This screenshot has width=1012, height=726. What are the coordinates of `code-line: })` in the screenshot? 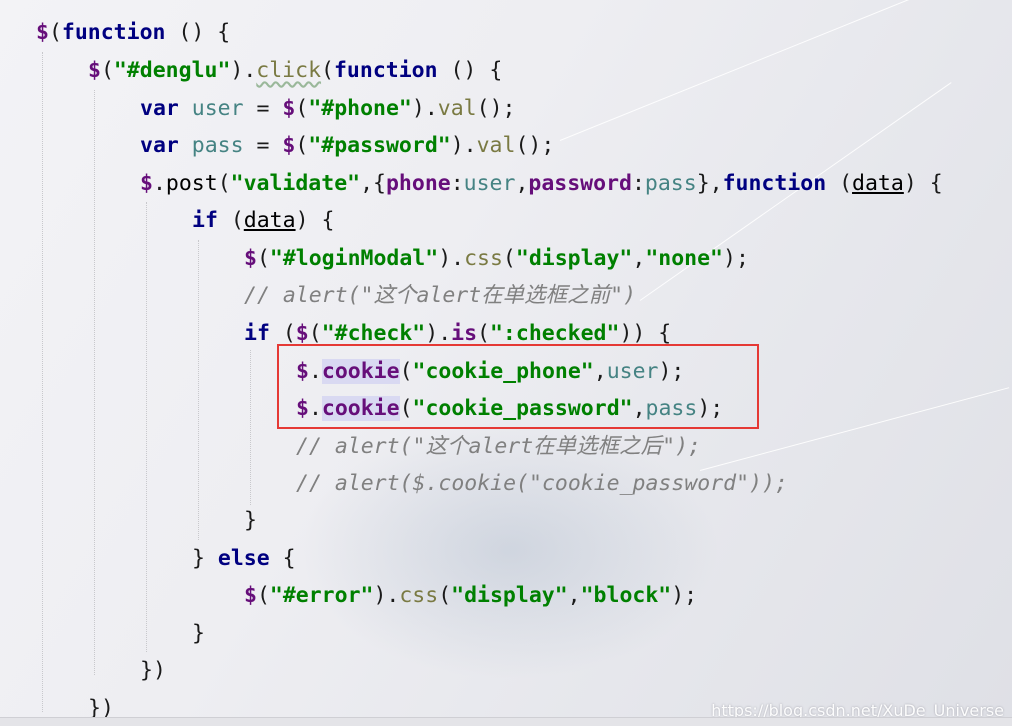 It's located at (153, 670).